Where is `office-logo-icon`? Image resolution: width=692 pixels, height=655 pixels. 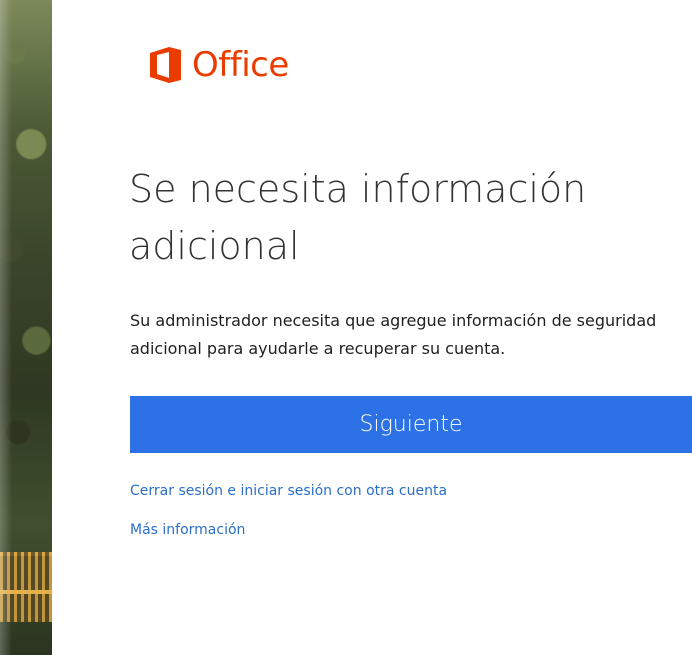 office-logo-icon is located at coordinates (165, 65).